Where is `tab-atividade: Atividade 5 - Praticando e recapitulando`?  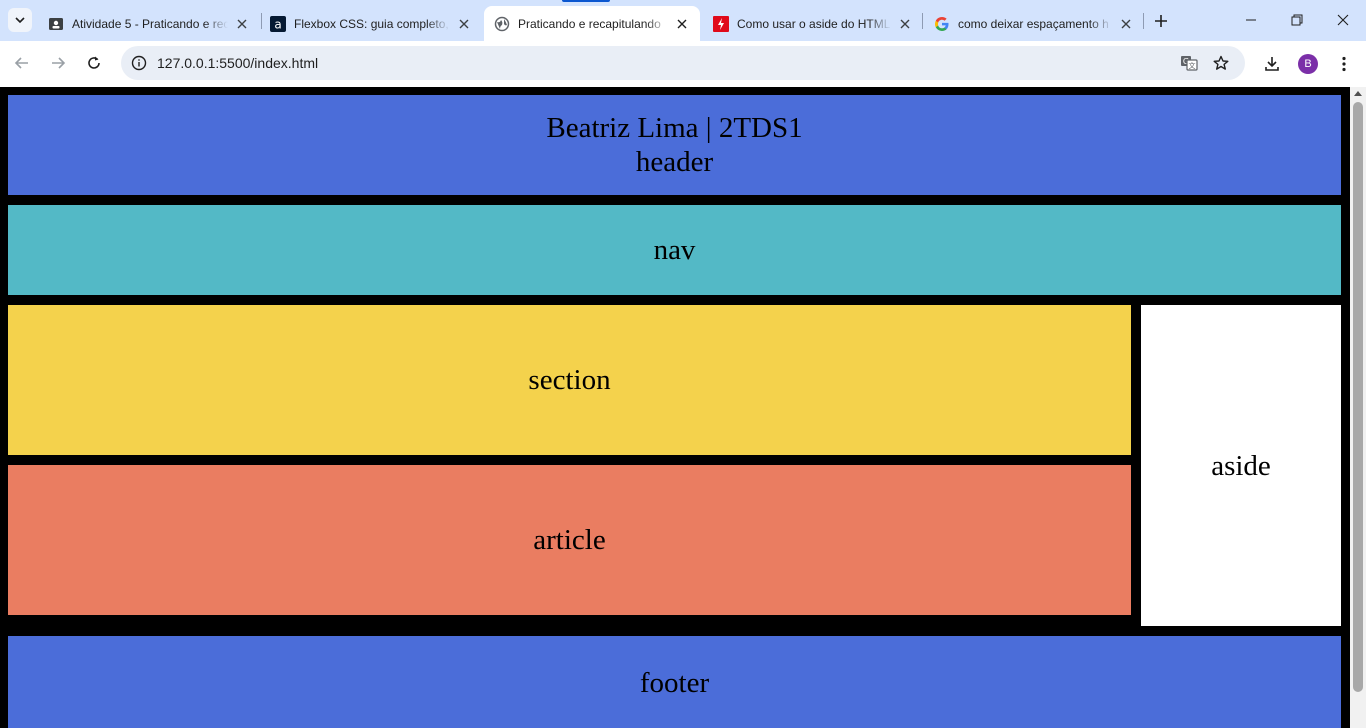 tab-atividade: Atividade 5 - Praticando e recapitulando is located at coordinates (149, 23).